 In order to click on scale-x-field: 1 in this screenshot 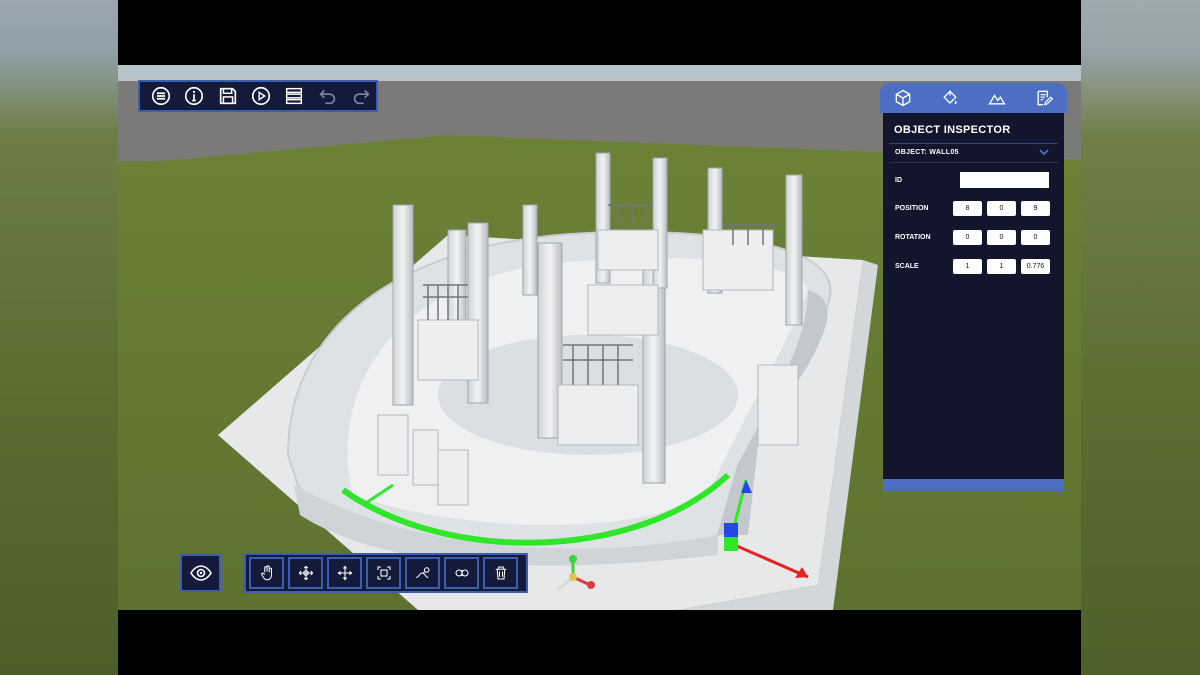, I will do `click(967, 266)`.